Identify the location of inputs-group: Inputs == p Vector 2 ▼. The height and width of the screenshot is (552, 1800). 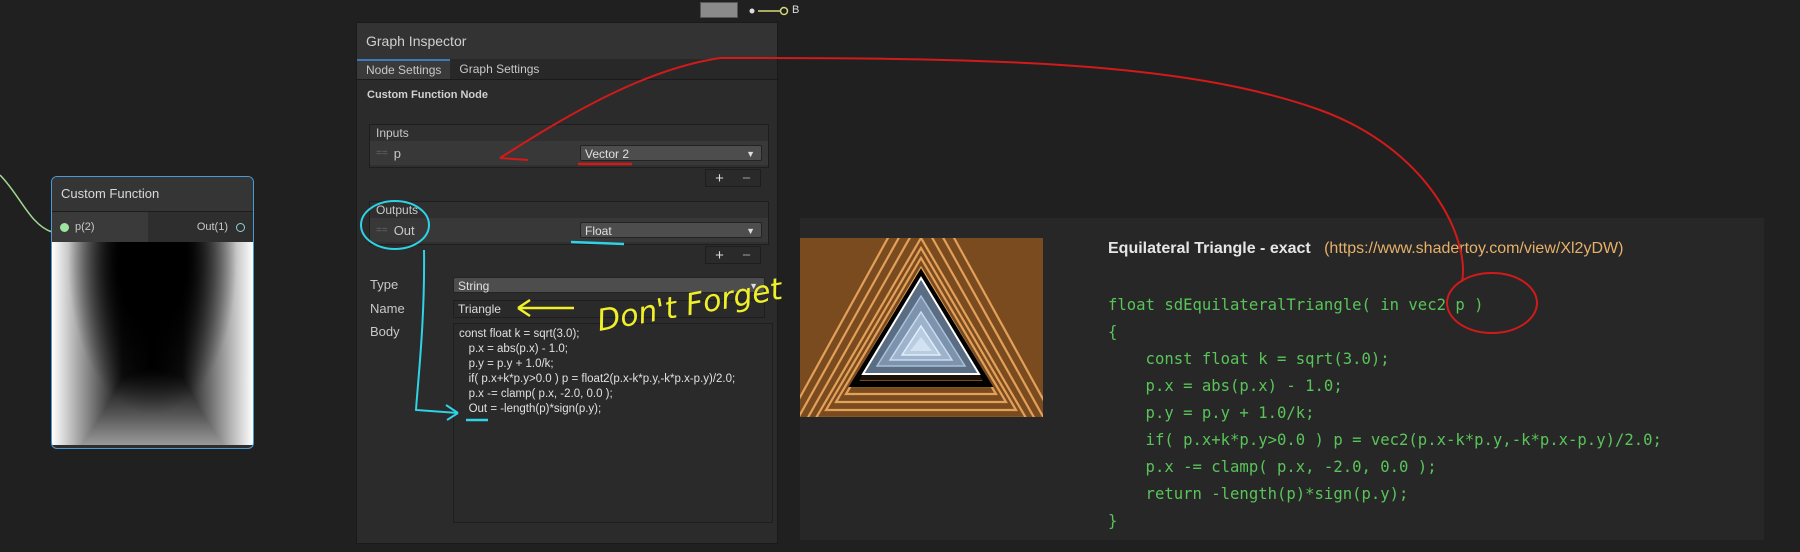
(569, 146).